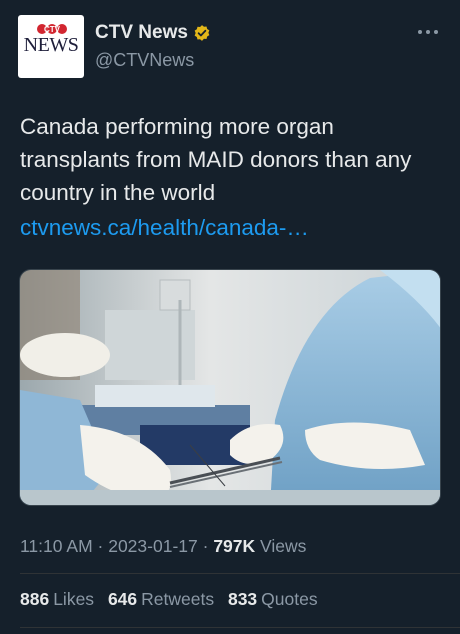 The width and height of the screenshot is (460, 634). Describe the element at coordinates (35, 599) in the screenshot. I see `likes-count: 886` at that location.